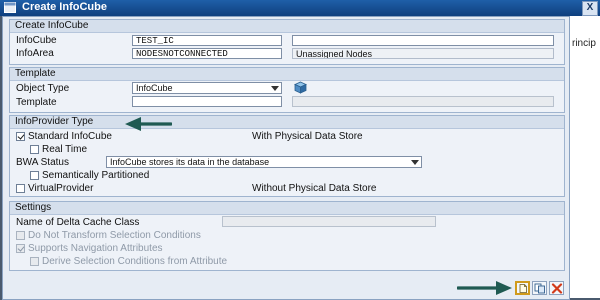  Describe the element at coordinates (287, 208) in the screenshot. I see `group-header: Settings` at that location.